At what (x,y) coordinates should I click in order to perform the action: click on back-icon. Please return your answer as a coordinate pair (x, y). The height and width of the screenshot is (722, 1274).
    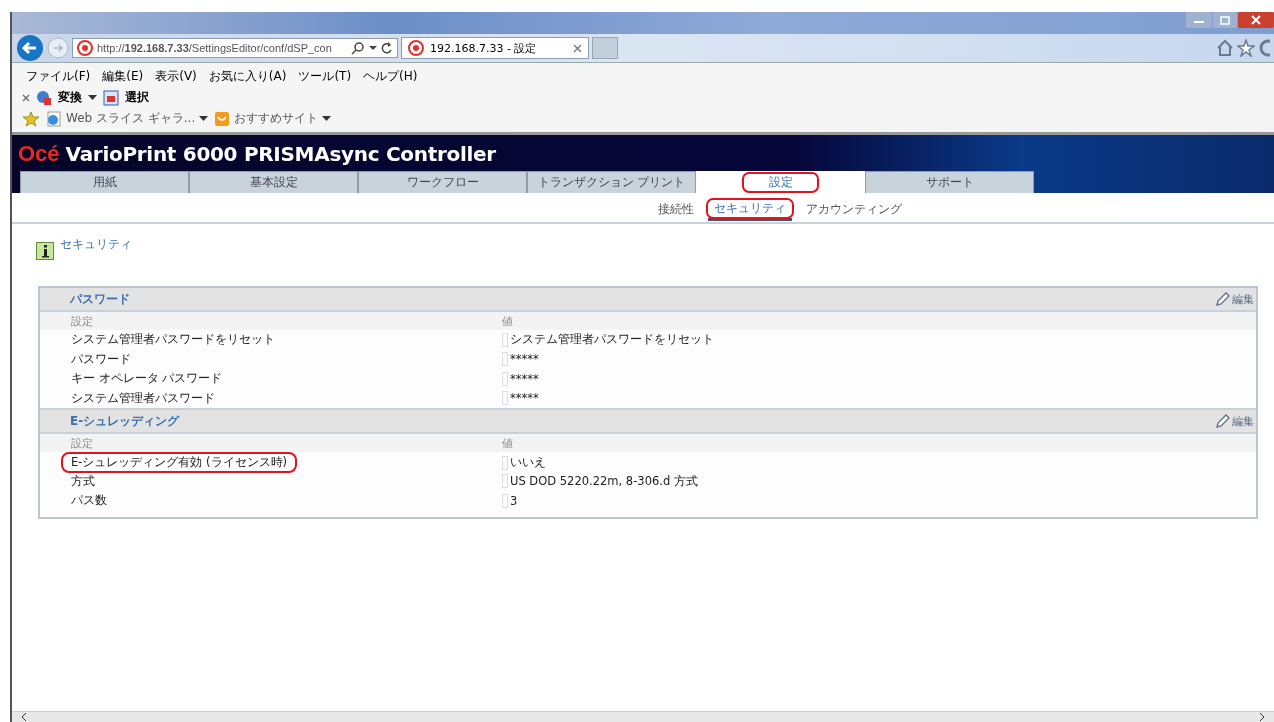
    Looking at the image, I should click on (30, 48).